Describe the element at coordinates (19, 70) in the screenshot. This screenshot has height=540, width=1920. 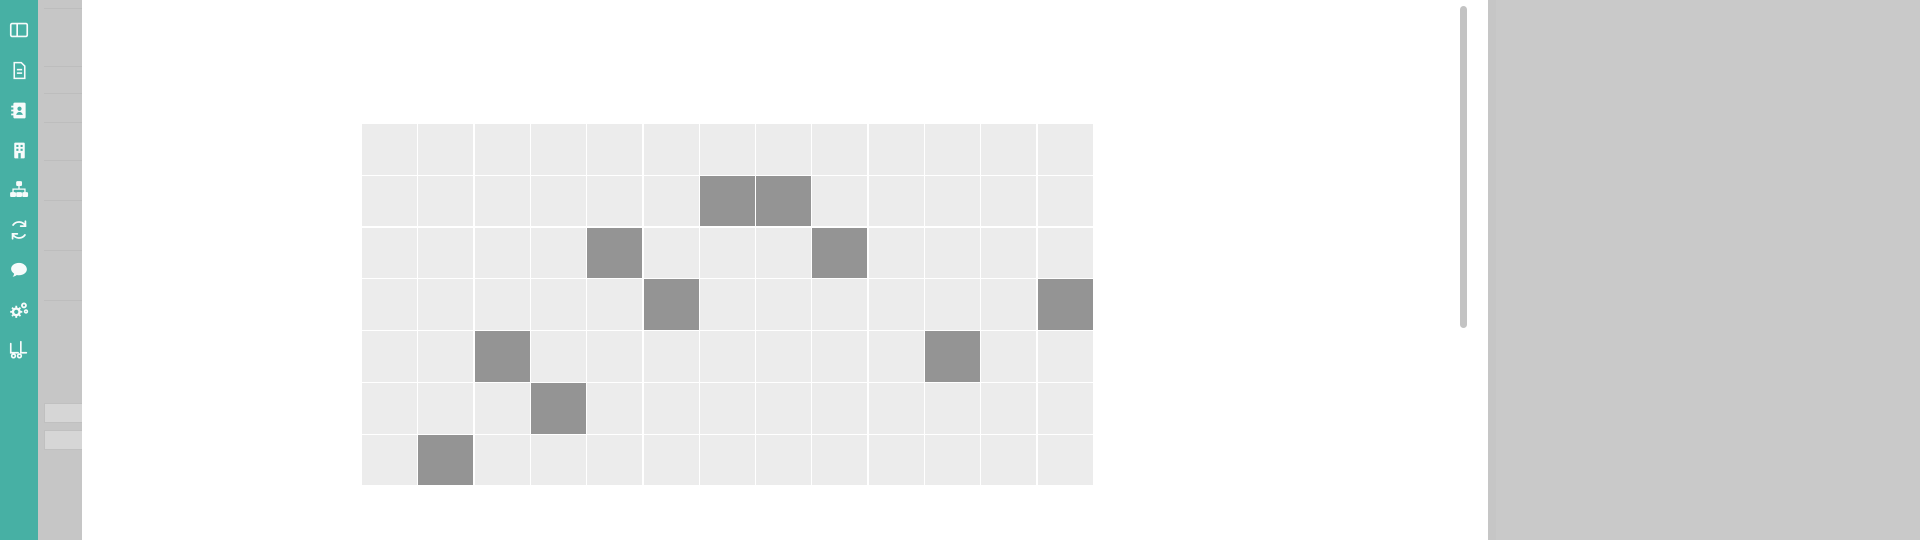
I see `document-icon` at that location.